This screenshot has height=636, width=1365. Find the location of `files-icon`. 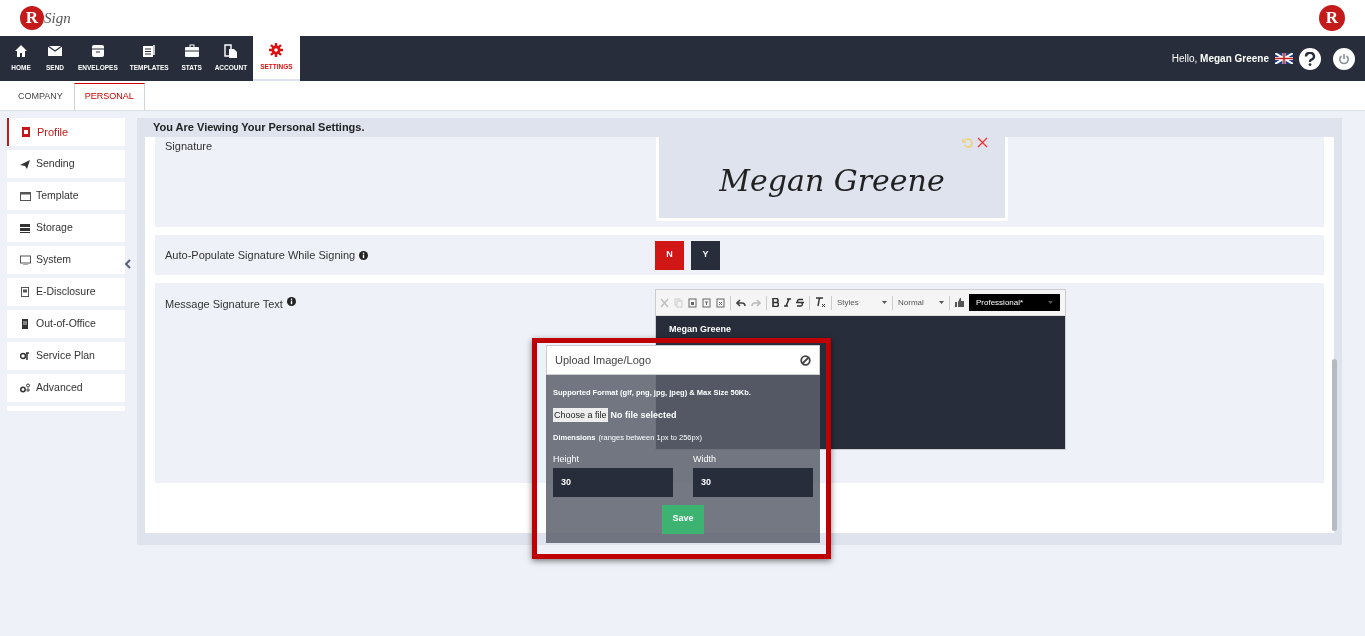

files-icon is located at coordinates (230, 51).